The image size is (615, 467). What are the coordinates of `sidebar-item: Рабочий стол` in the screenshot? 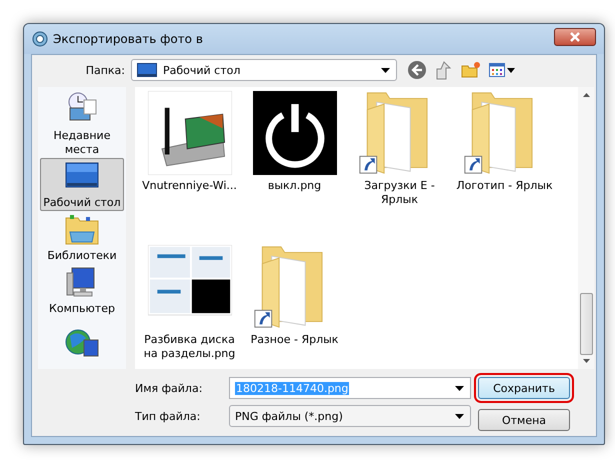 It's located at (82, 184).